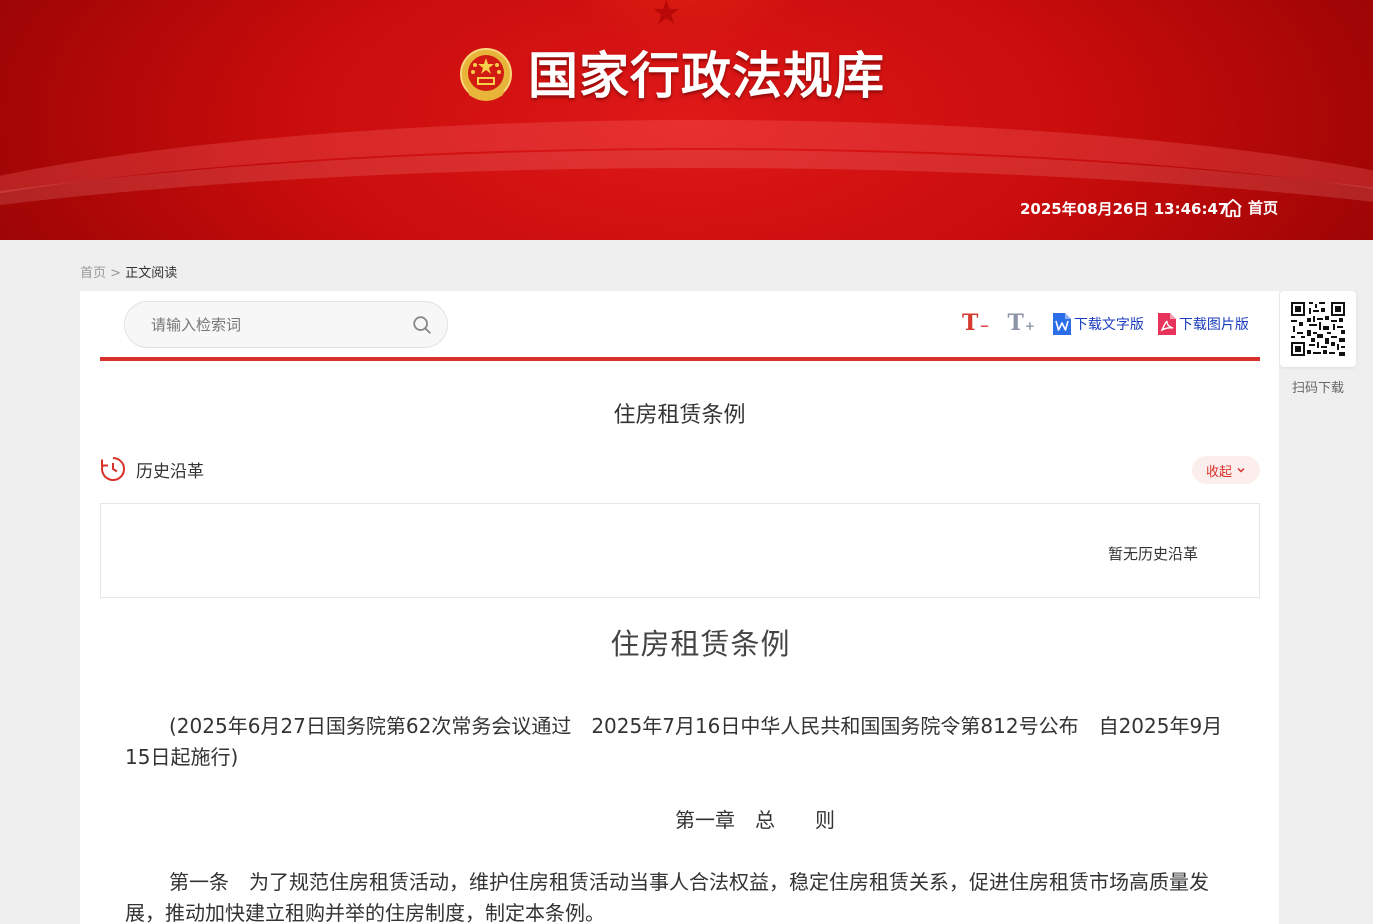 The width and height of the screenshot is (1373, 924). Describe the element at coordinates (680, 550) in the screenshot. I see `history-panel: 暂无历史沿革` at that location.